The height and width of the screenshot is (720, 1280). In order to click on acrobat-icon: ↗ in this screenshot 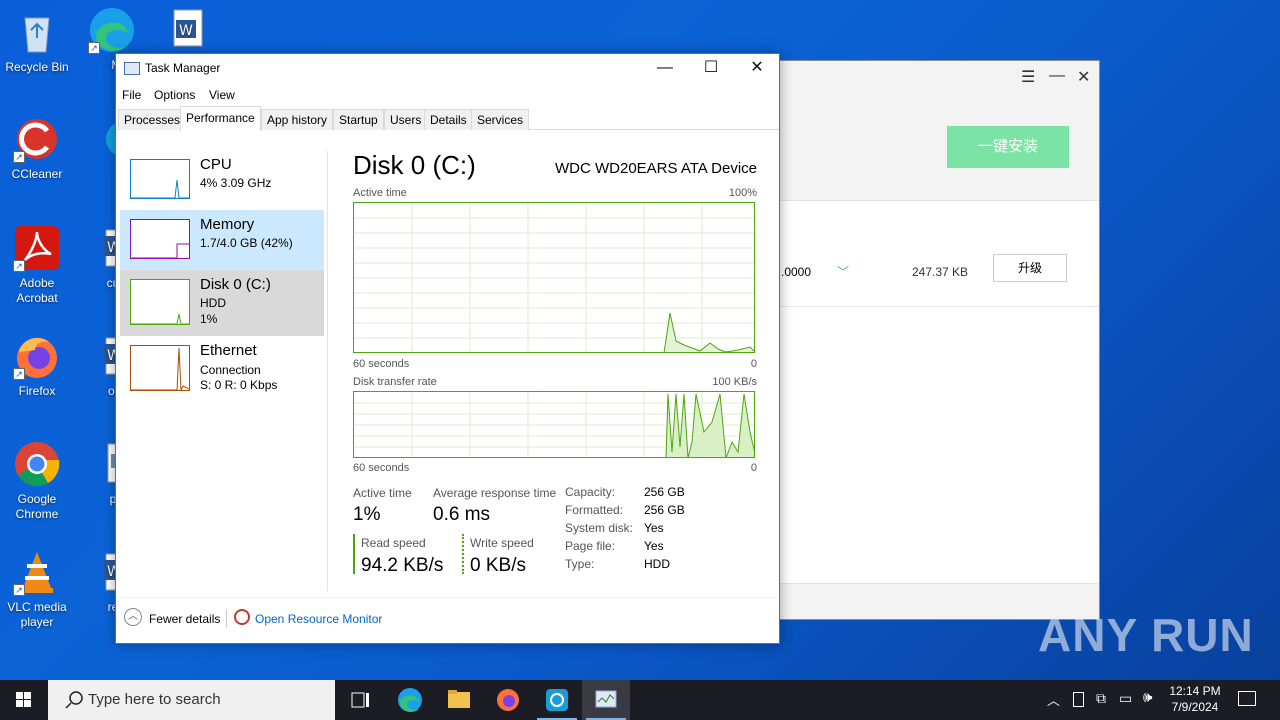, I will do `click(37, 248)`.